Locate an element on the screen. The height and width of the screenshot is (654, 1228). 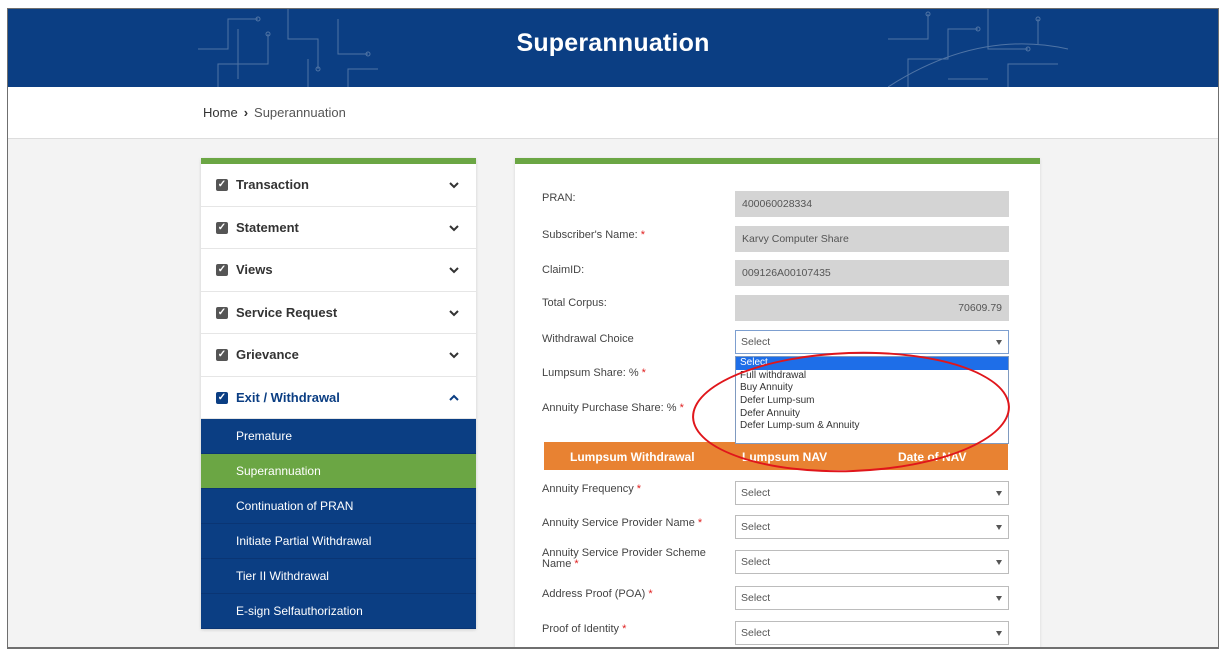
asp-name-label: Annuity Service Provider Name * is located at coordinates (622, 523).